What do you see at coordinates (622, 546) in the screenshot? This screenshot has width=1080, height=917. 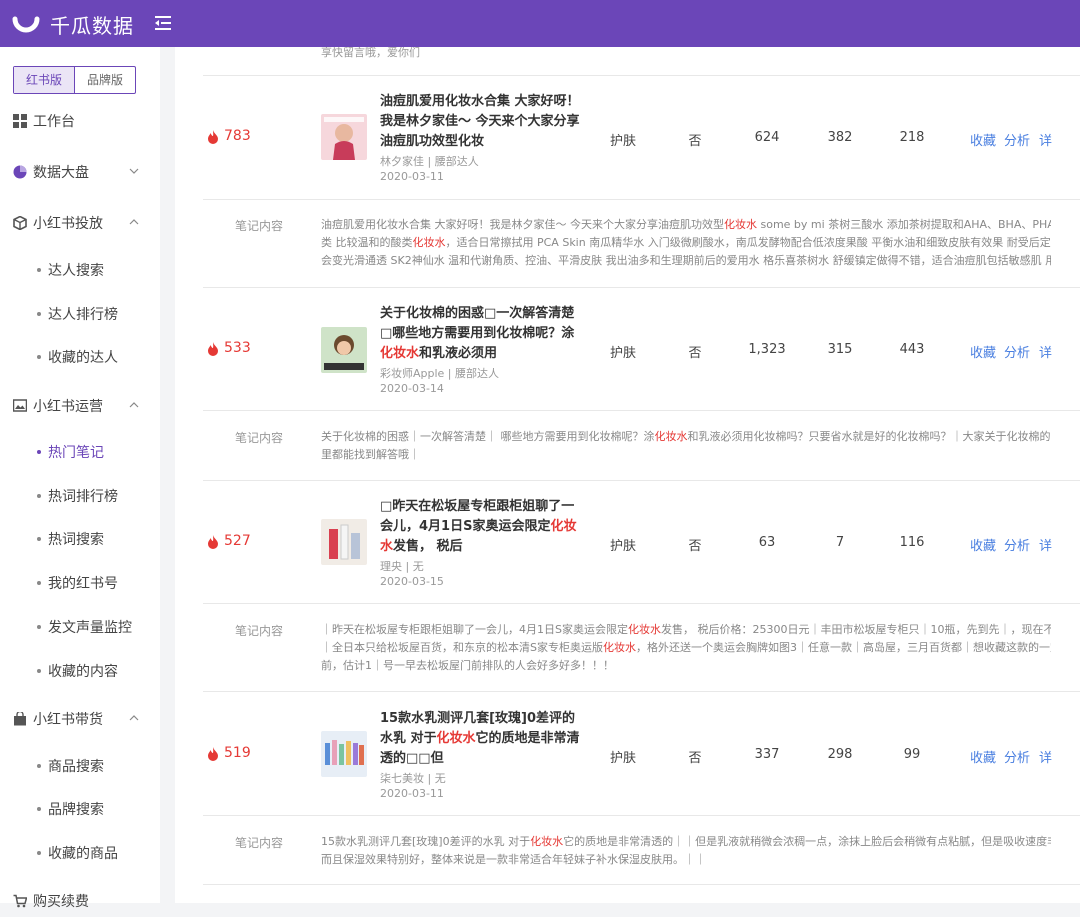 I see `note-category: 护肤` at bounding box center [622, 546].